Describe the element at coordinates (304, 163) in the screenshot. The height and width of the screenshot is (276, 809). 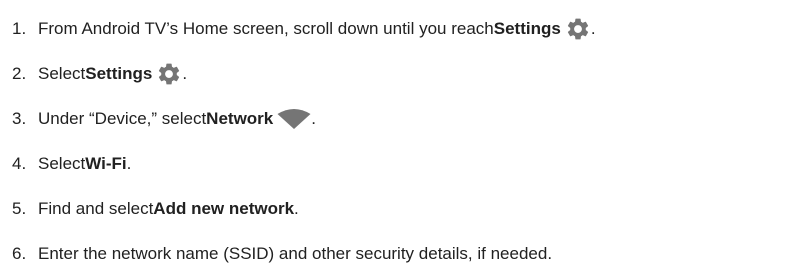
I see `step-4: 4. Select Wi-Fi .` at that location.